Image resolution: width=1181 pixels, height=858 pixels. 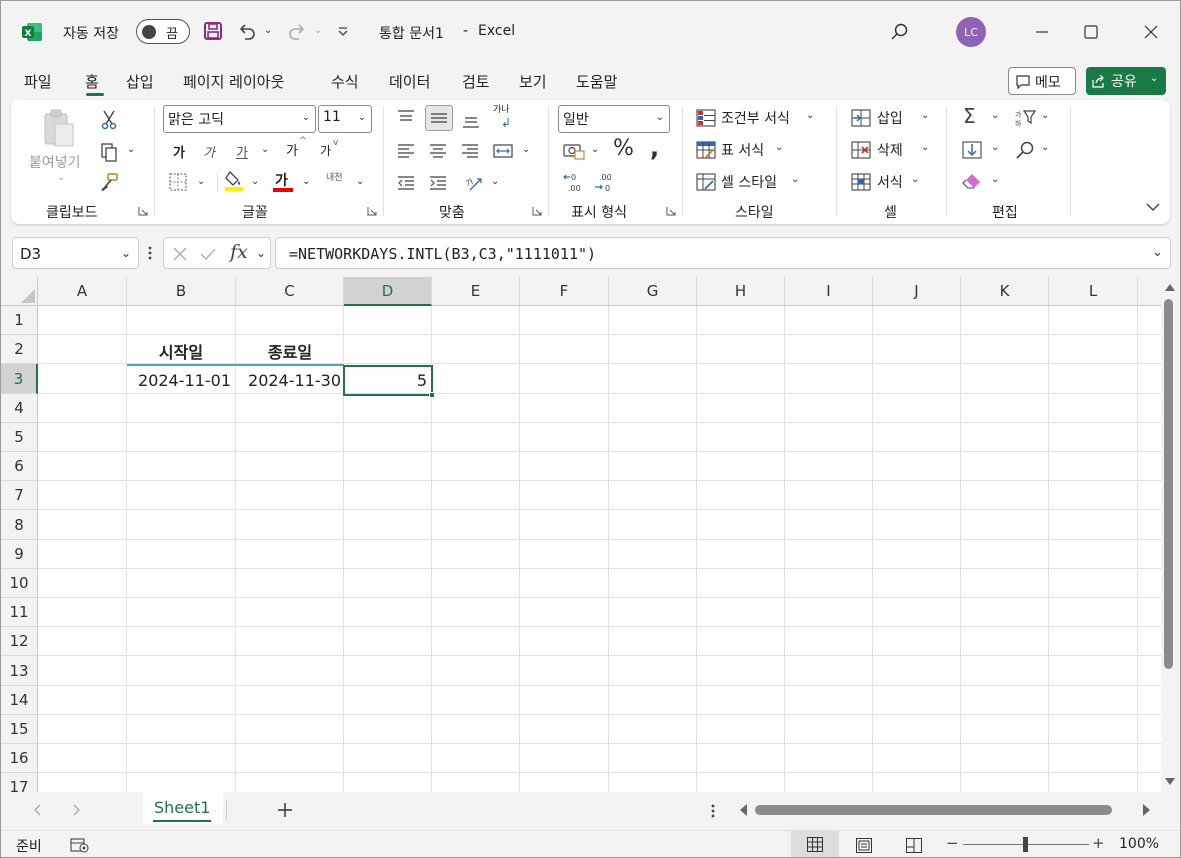 I want to click on column-header-L: L, so click(x=1093, y=291).